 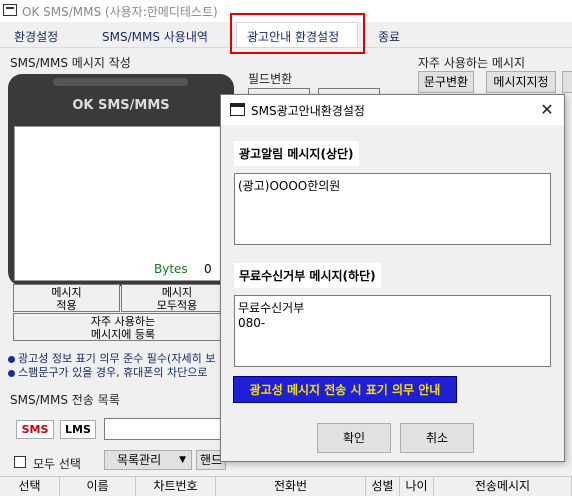 I want to click on phrase-convert-button: 문구변환, so click(x=446, y=82).